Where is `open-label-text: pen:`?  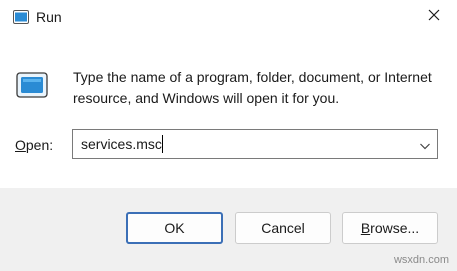 open-label-text: pen: is located at coordinates (39, 145).